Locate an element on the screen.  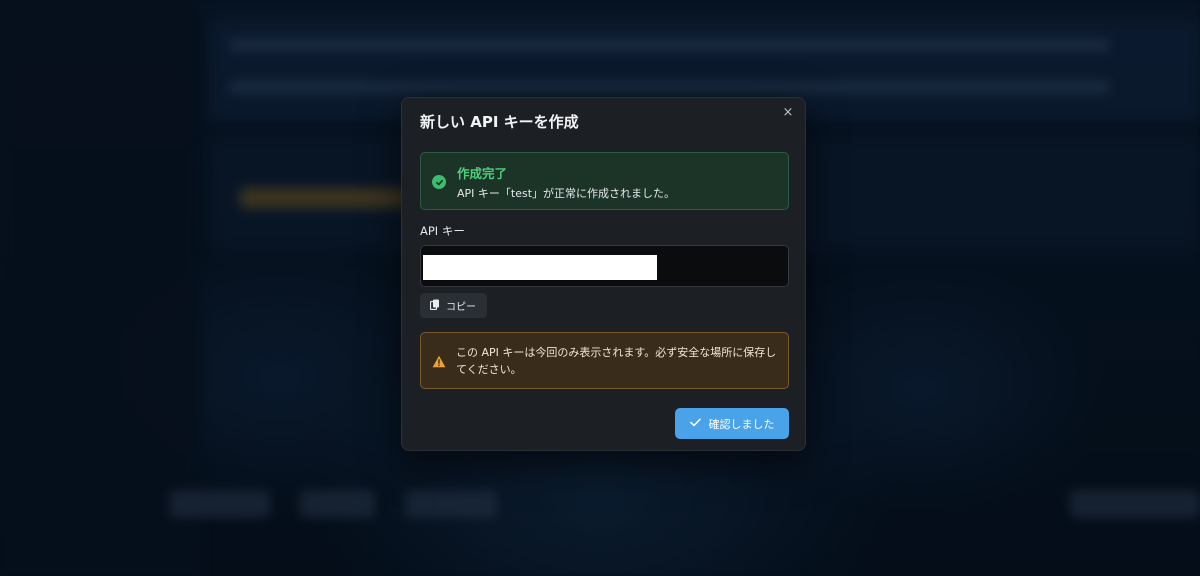
success-message: API キー「test」が正常に作成されました。 is located at coordinates (566, 193).